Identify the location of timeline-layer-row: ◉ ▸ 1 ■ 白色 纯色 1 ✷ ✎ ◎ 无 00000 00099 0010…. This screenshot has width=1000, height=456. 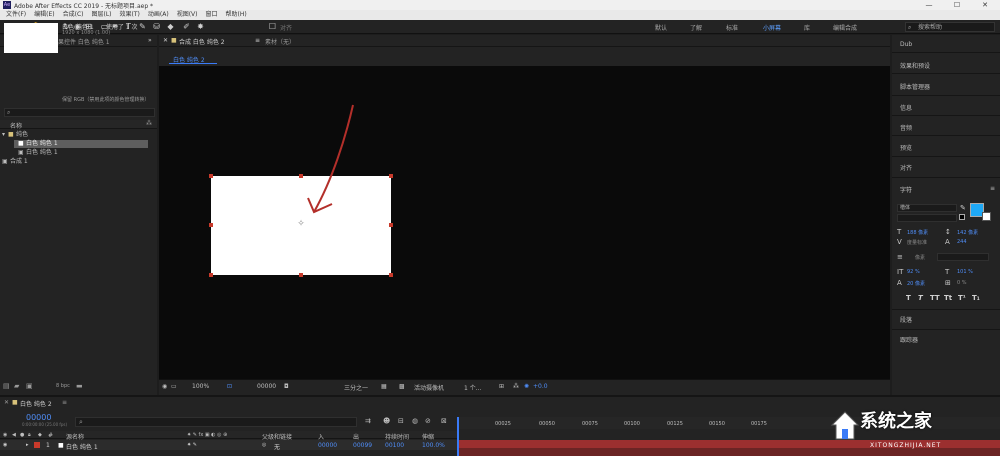
(228, 445).